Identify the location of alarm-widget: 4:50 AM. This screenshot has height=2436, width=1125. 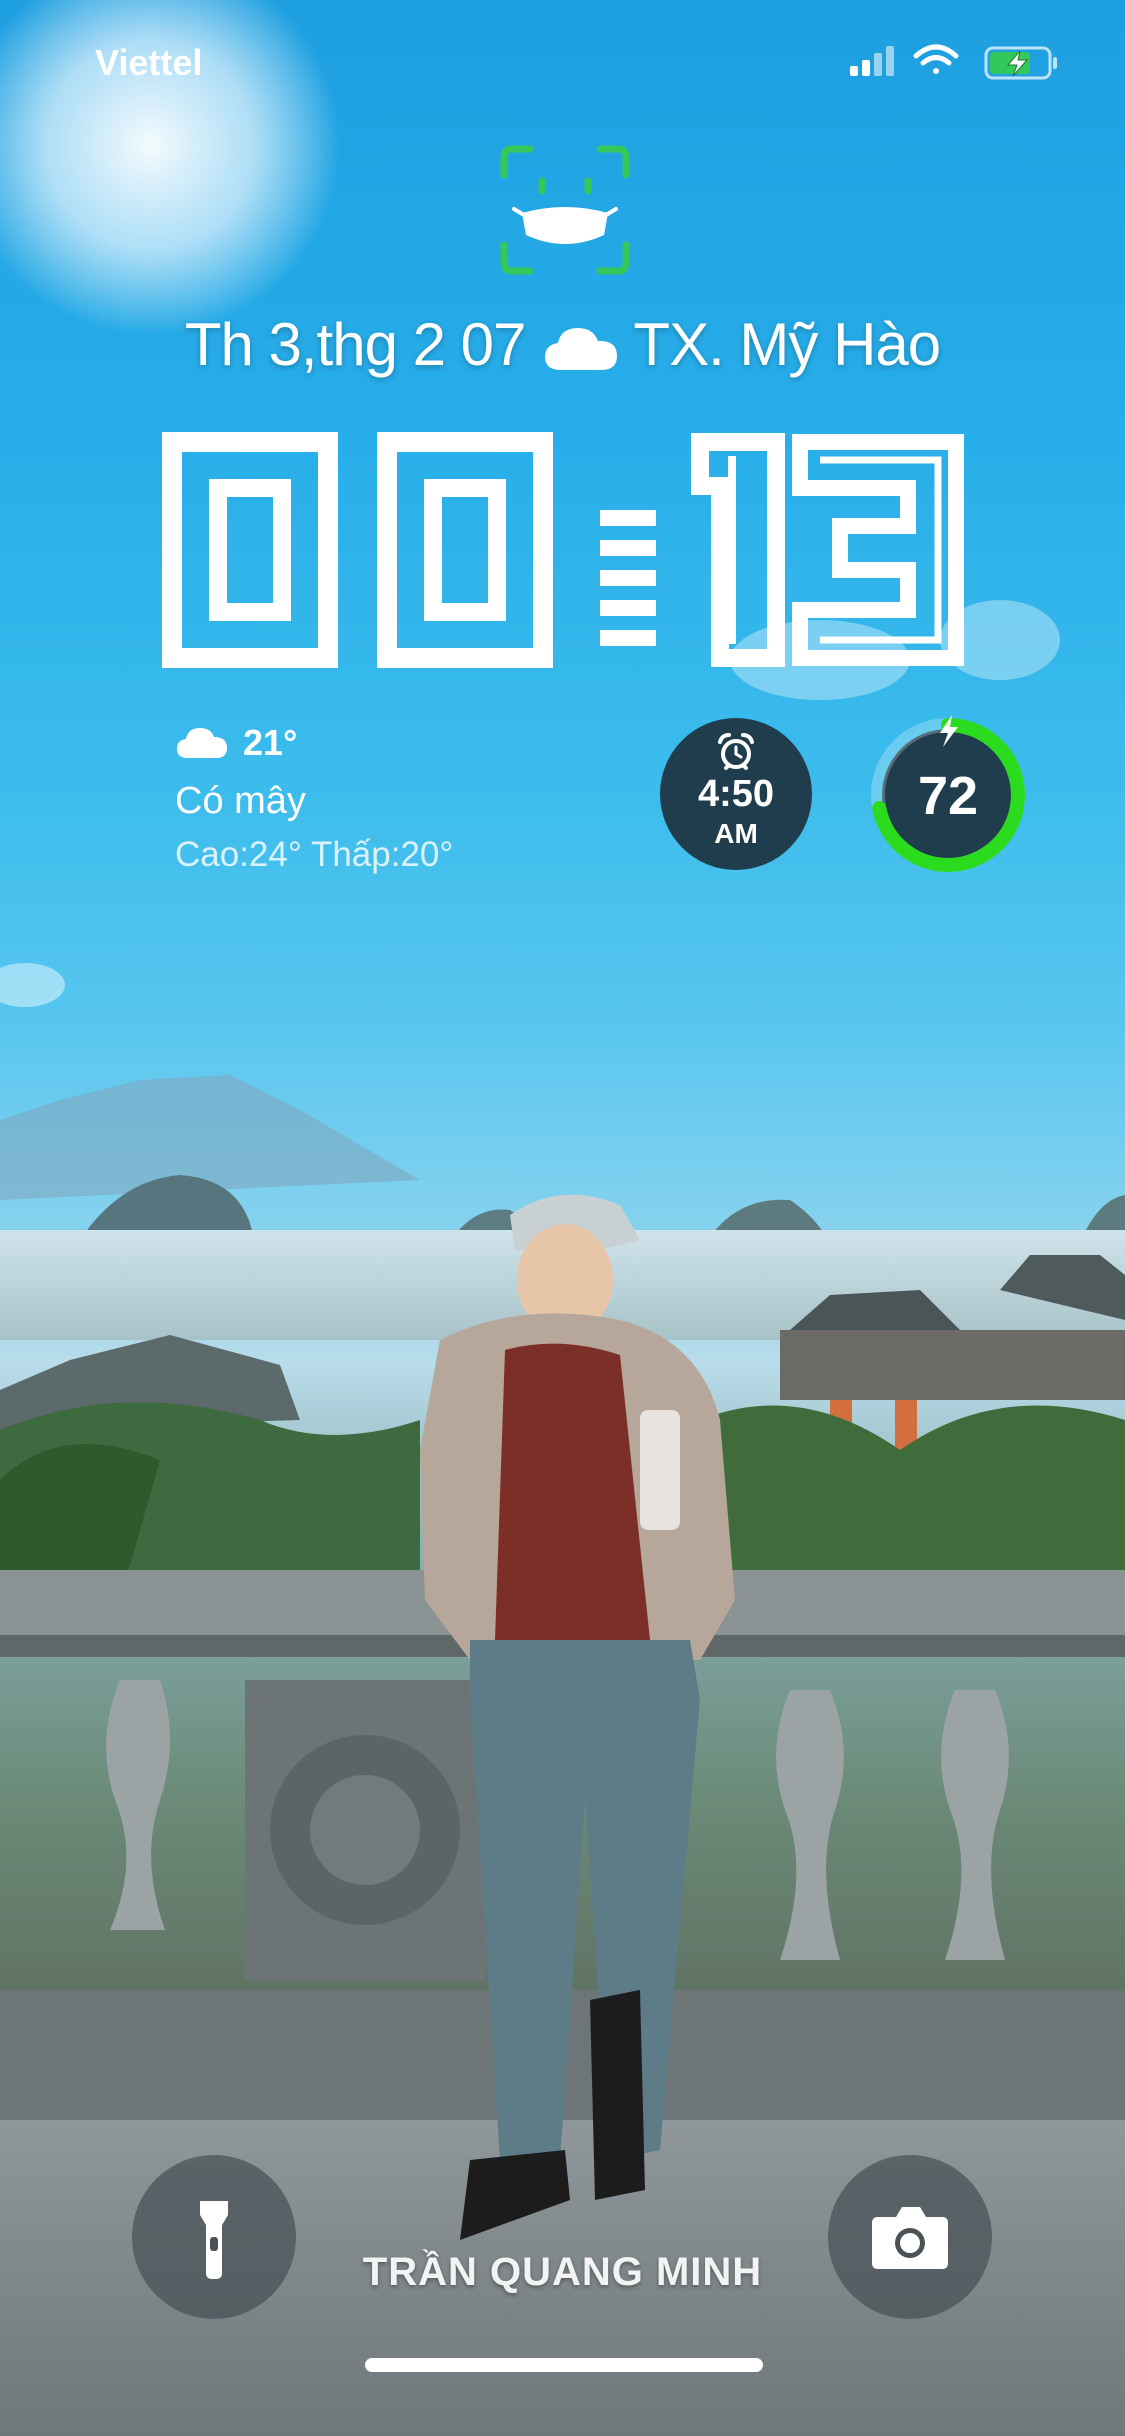
(736, 794).